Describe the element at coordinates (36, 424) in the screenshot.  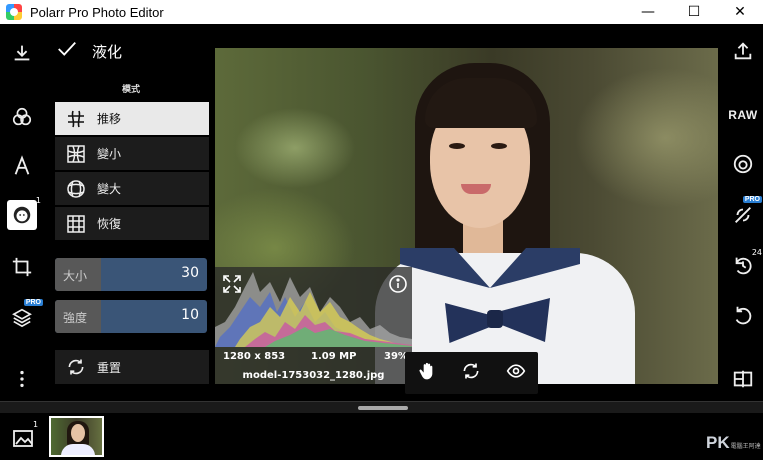
I see `gallery-count-badge: 1` at that location.